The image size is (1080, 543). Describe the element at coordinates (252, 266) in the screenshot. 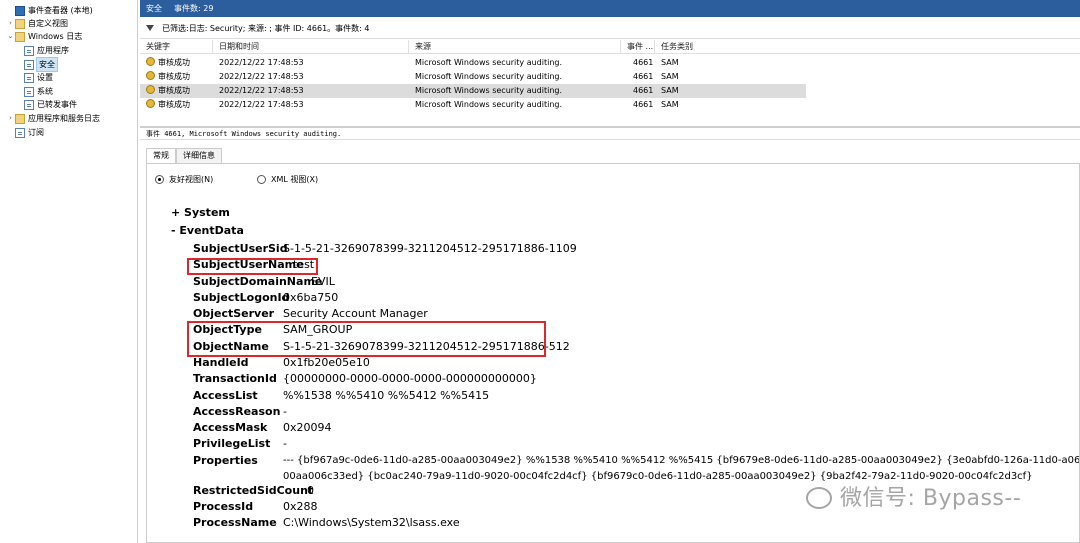

I see `highlight-subject-user-name` at that location.